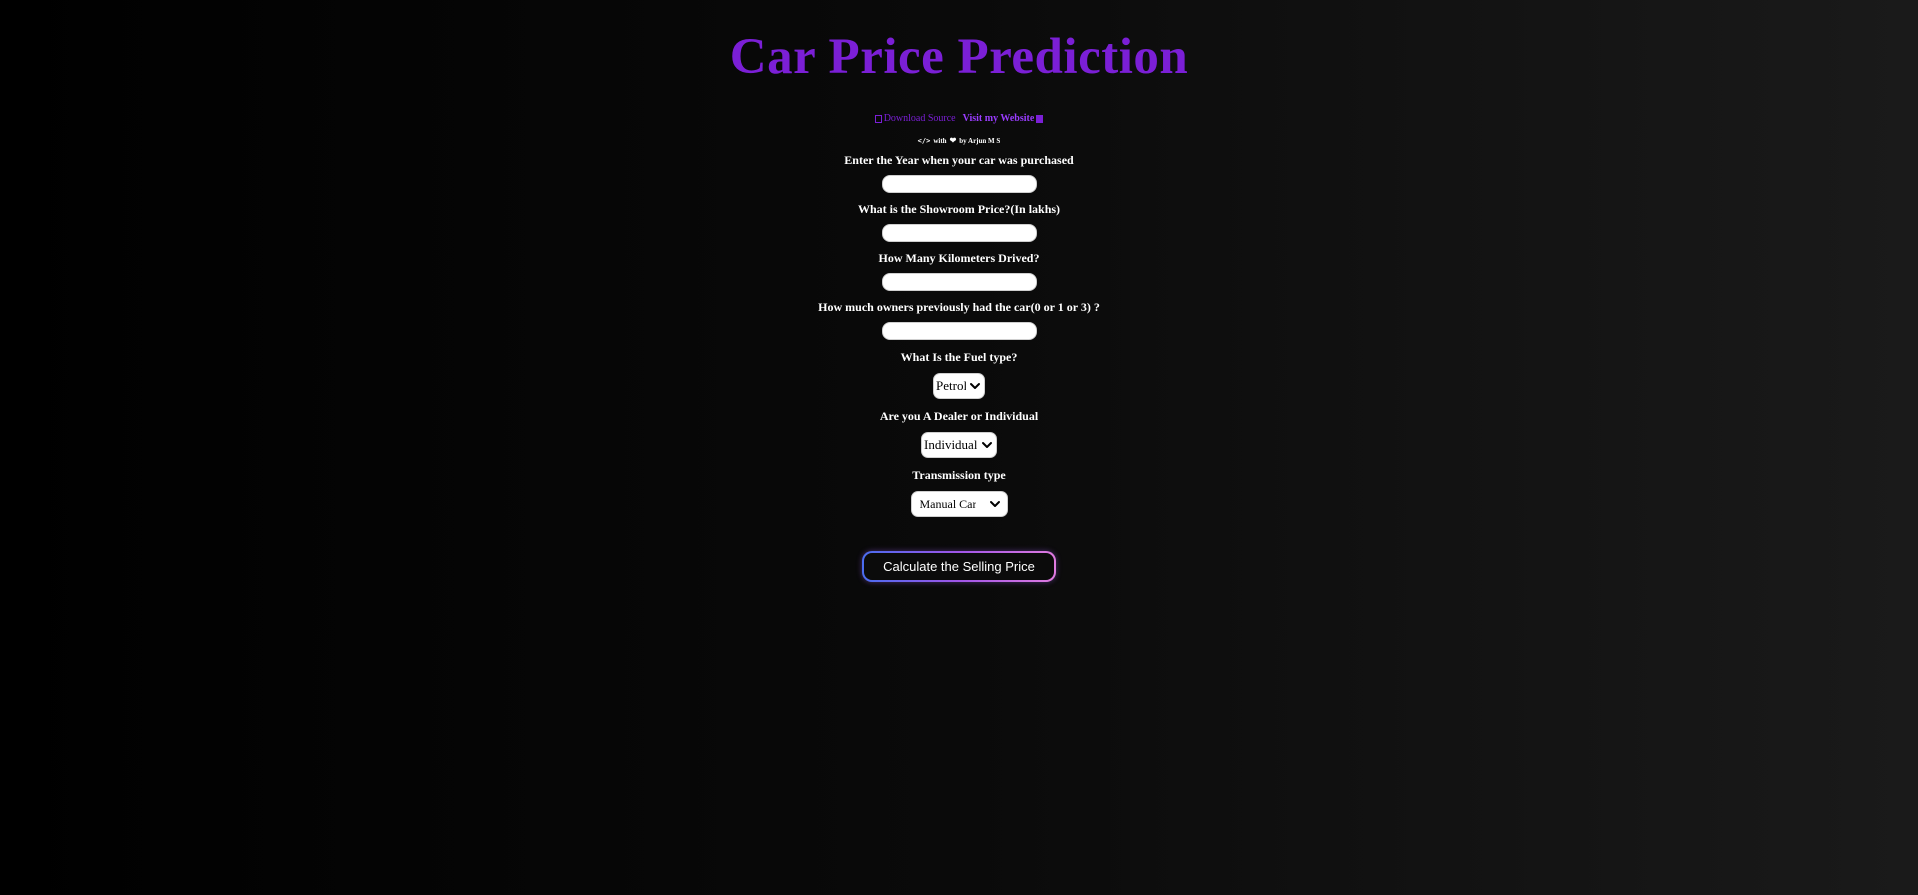  What do you see at coordinates (953, 140) in the screenshot?
I see `heart-icon: ❤` at bounding box center [953, 140].